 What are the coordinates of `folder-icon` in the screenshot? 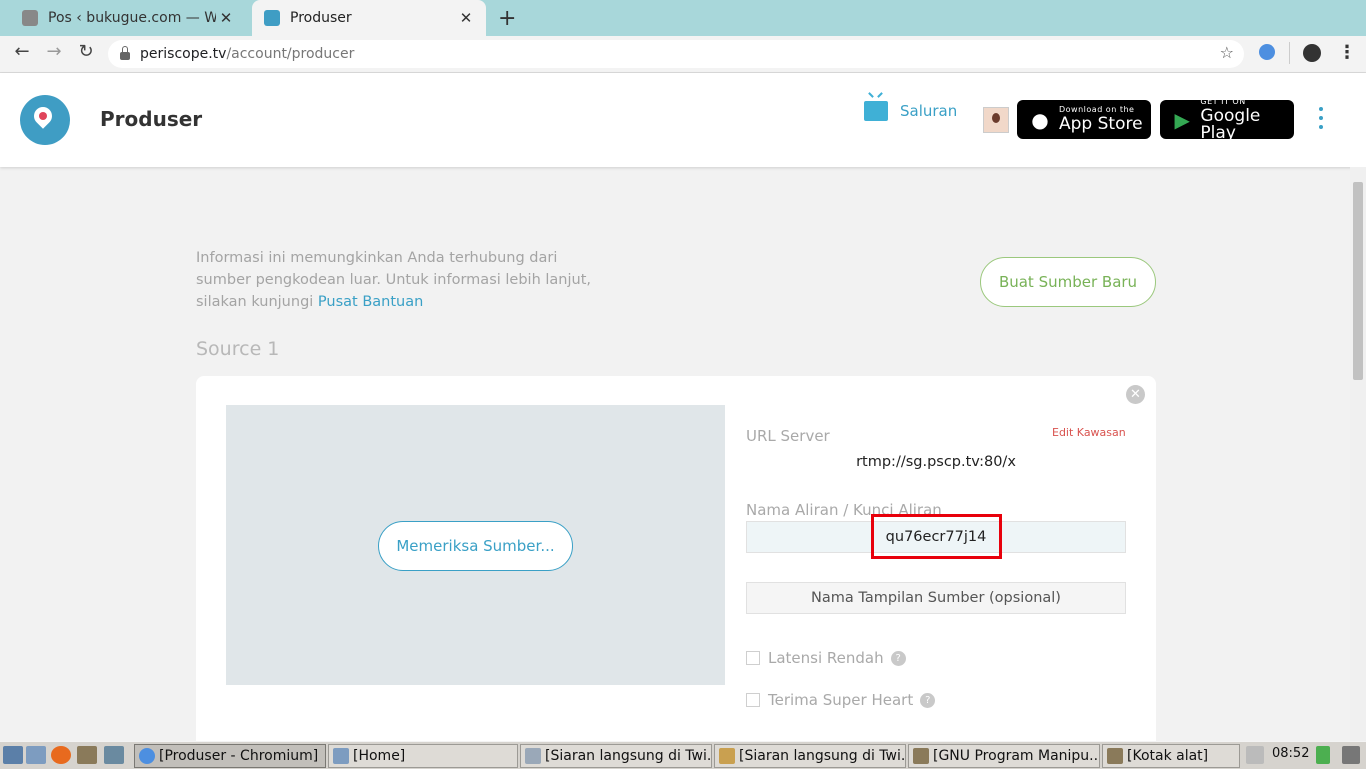 It's located at (341, 756).